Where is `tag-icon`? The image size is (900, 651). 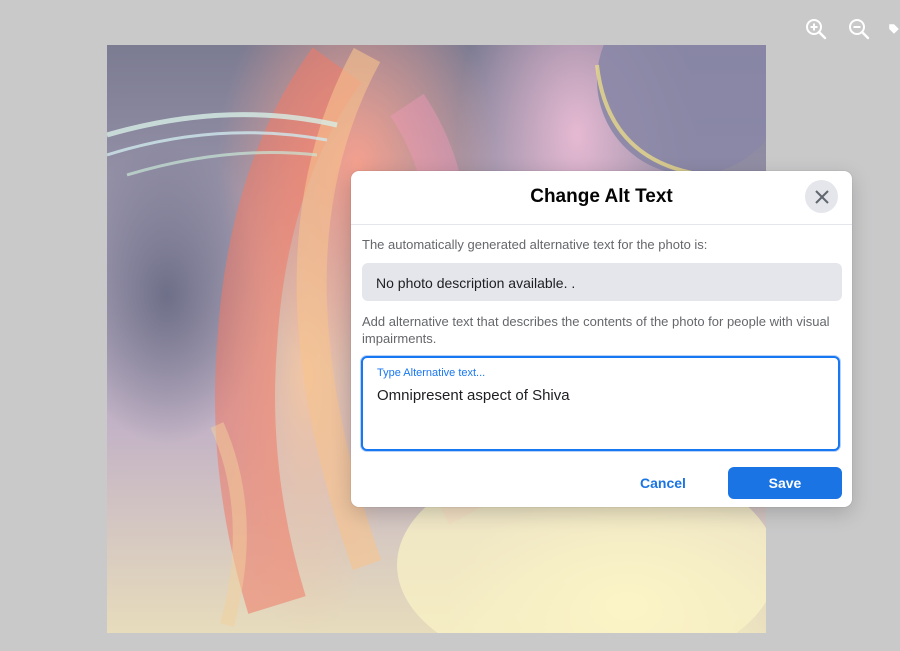
tag-icon is located at coordinates (894, 29).